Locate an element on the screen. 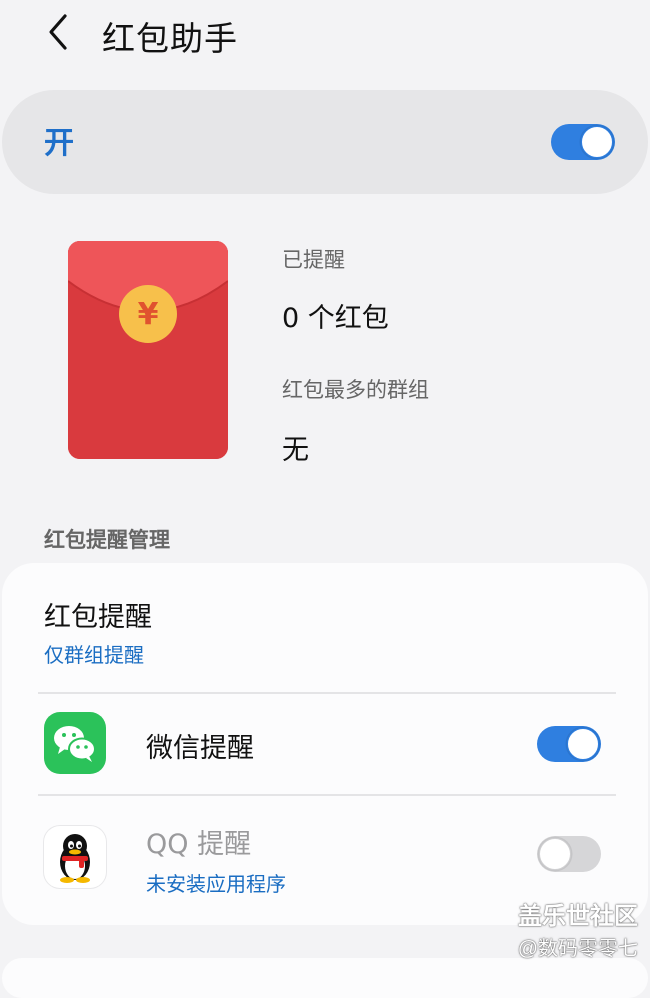 The width and height of the screenshot is (650, 998). wechat-toggle is located at coordinates (569, 744).